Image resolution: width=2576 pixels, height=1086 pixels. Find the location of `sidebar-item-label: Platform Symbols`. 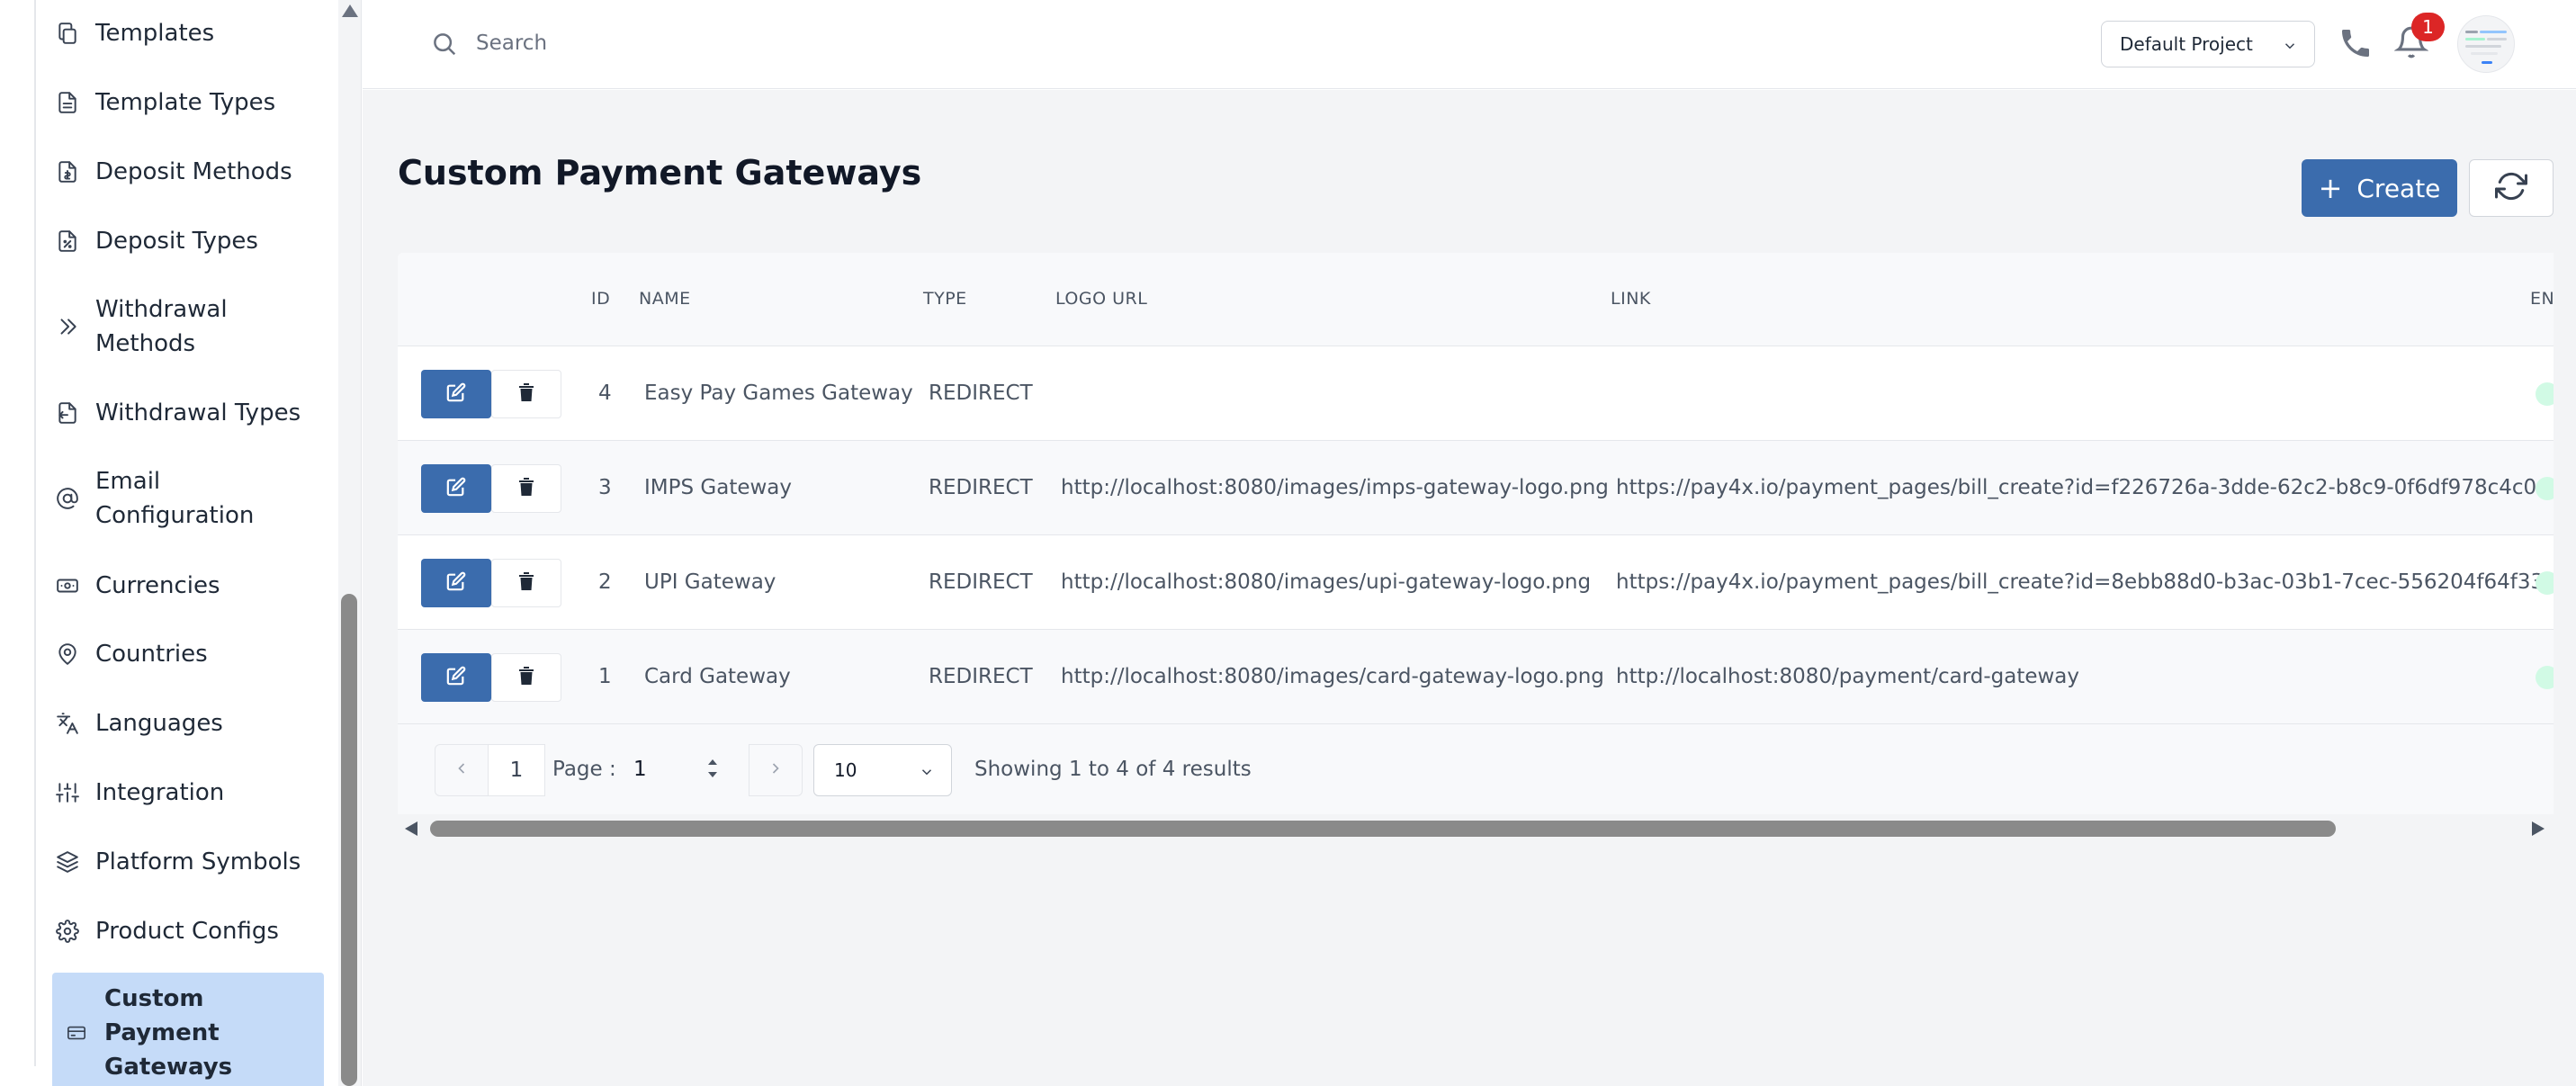

sidebar-item-label: Platform Symbols is located at coordinates (198, 861).